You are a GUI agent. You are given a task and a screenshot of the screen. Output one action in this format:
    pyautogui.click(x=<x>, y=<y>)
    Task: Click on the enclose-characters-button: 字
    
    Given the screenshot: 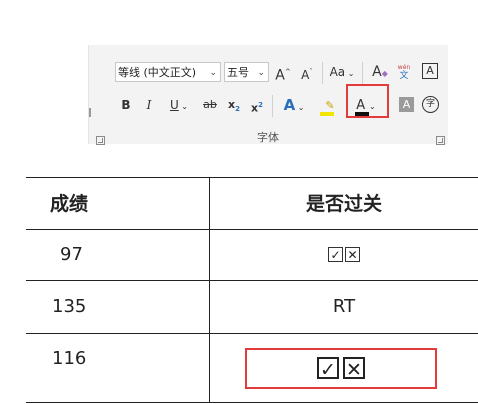 What is the action you would take?
    pyautogui.click(x=430, y=104)
    